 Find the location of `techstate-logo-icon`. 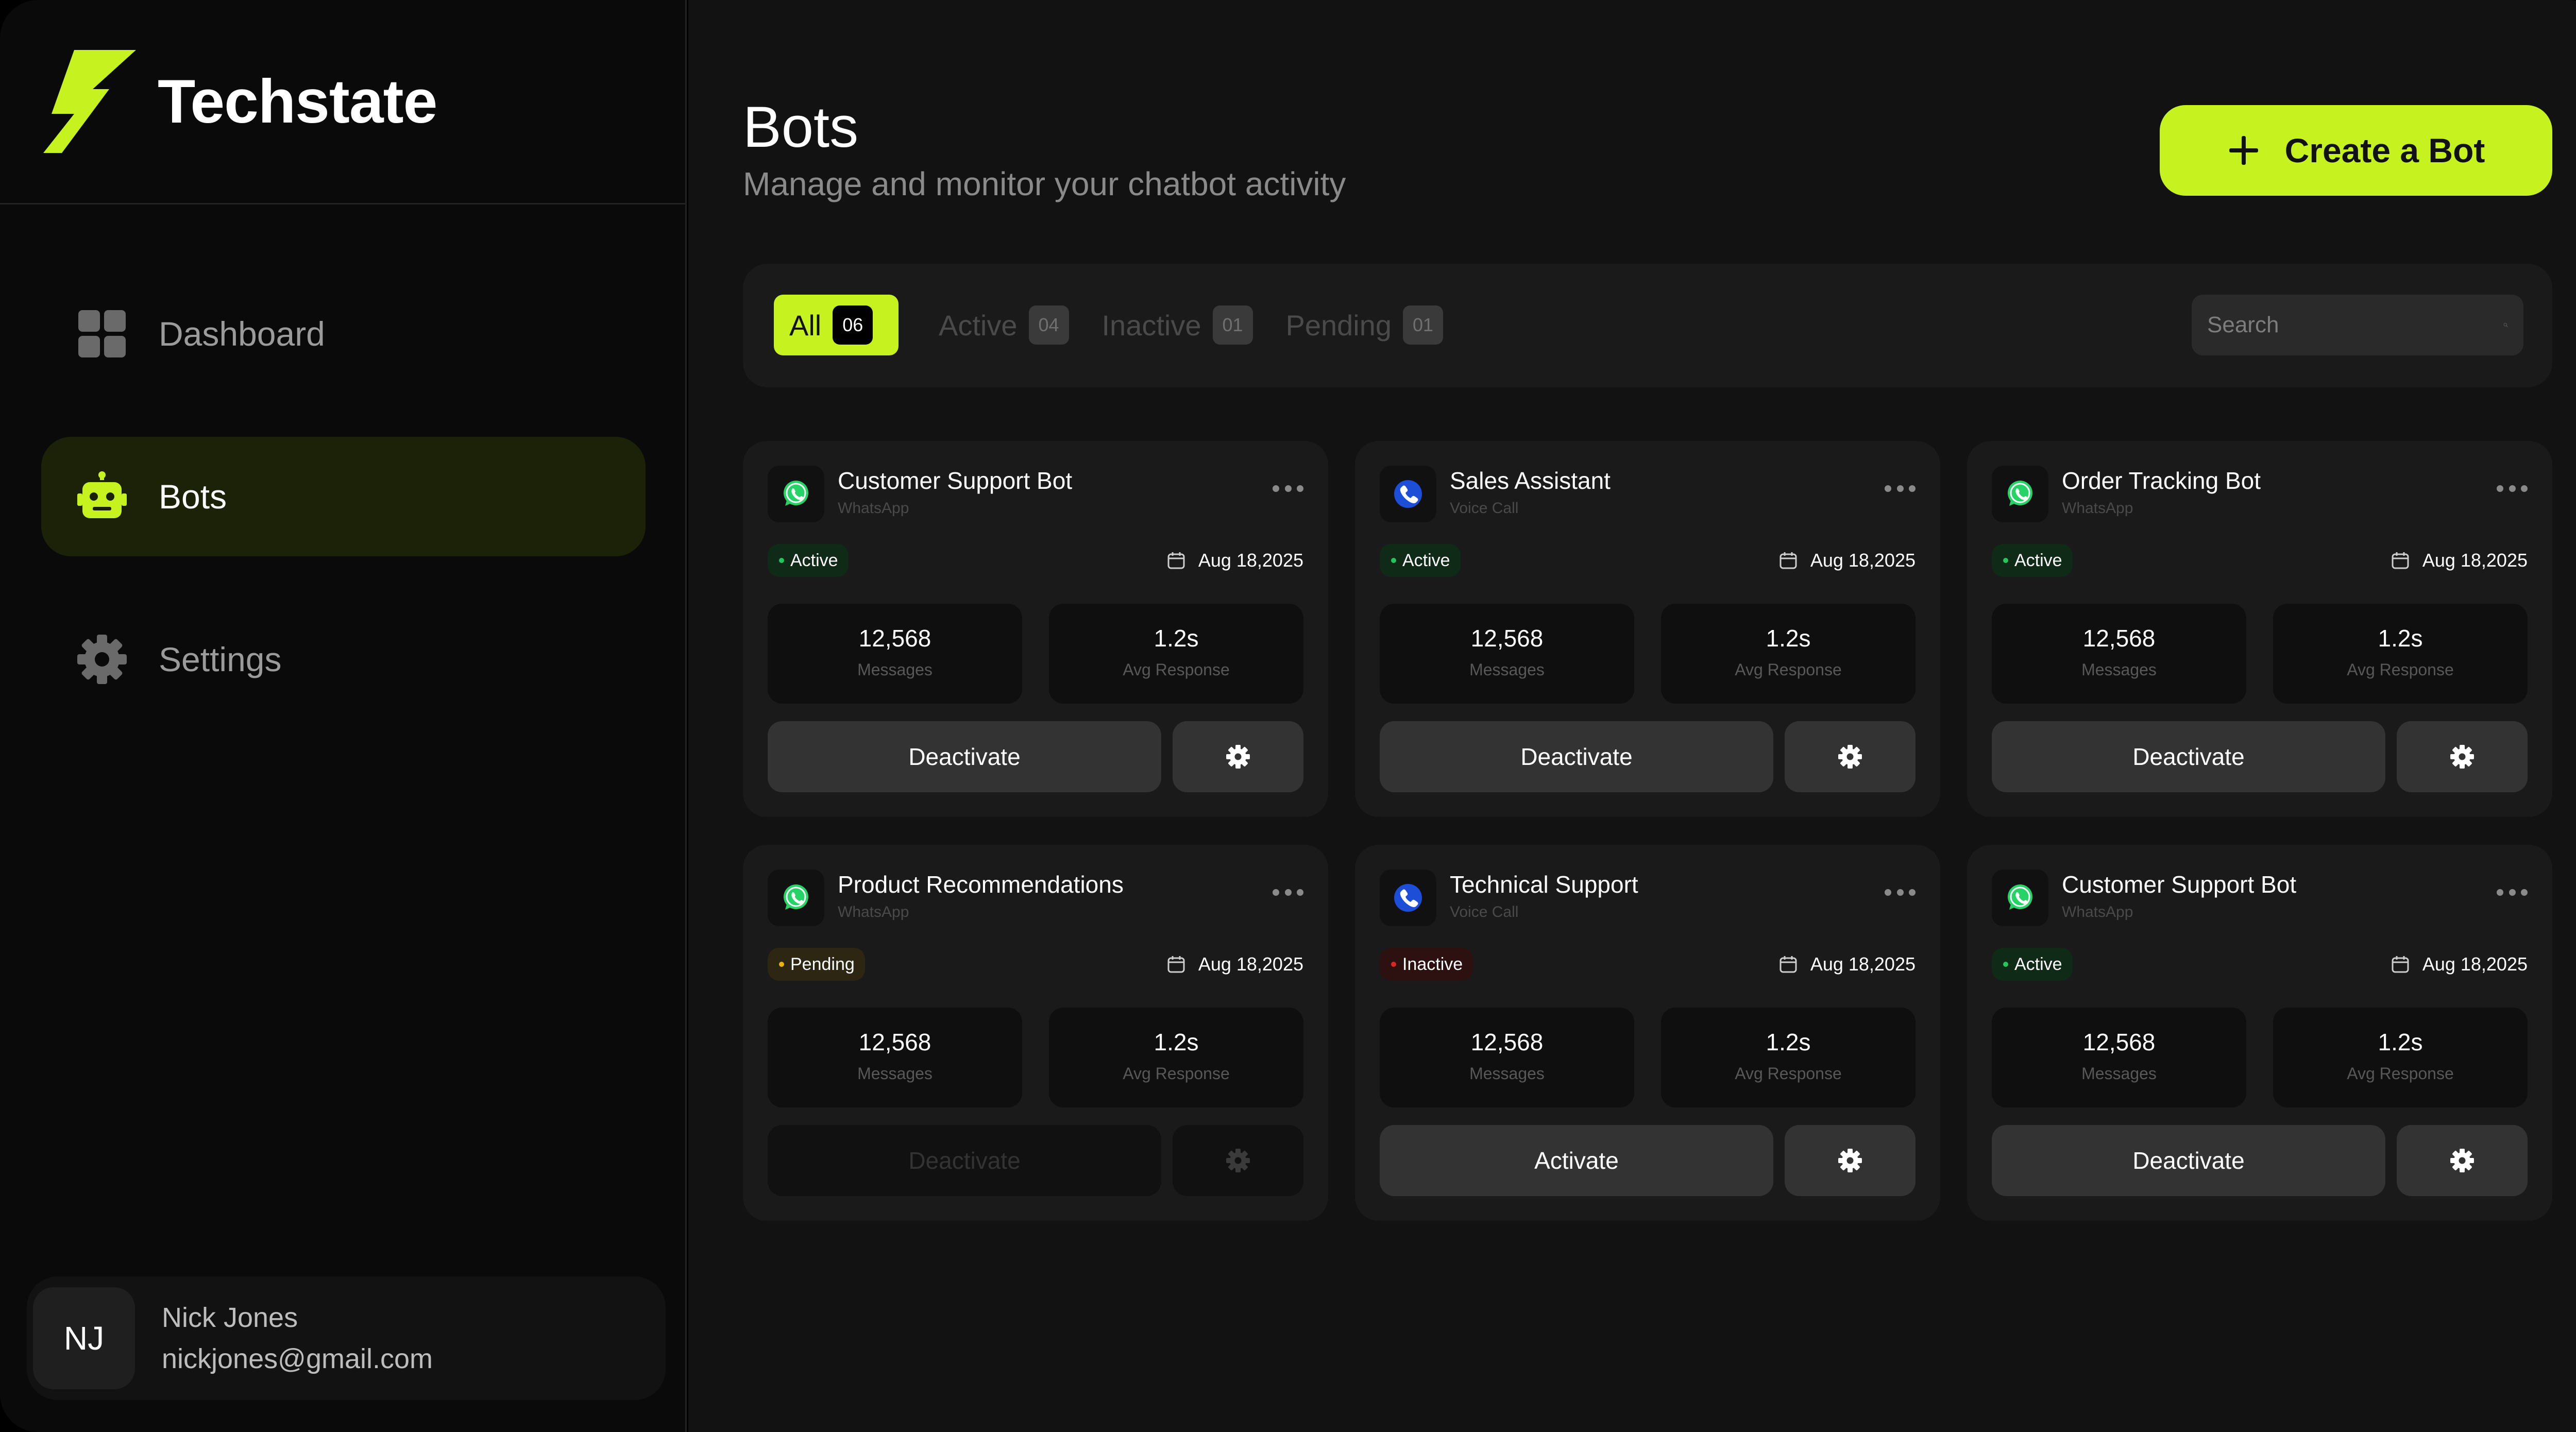

techstate-logo-icon is located at coordinates (89, 101).